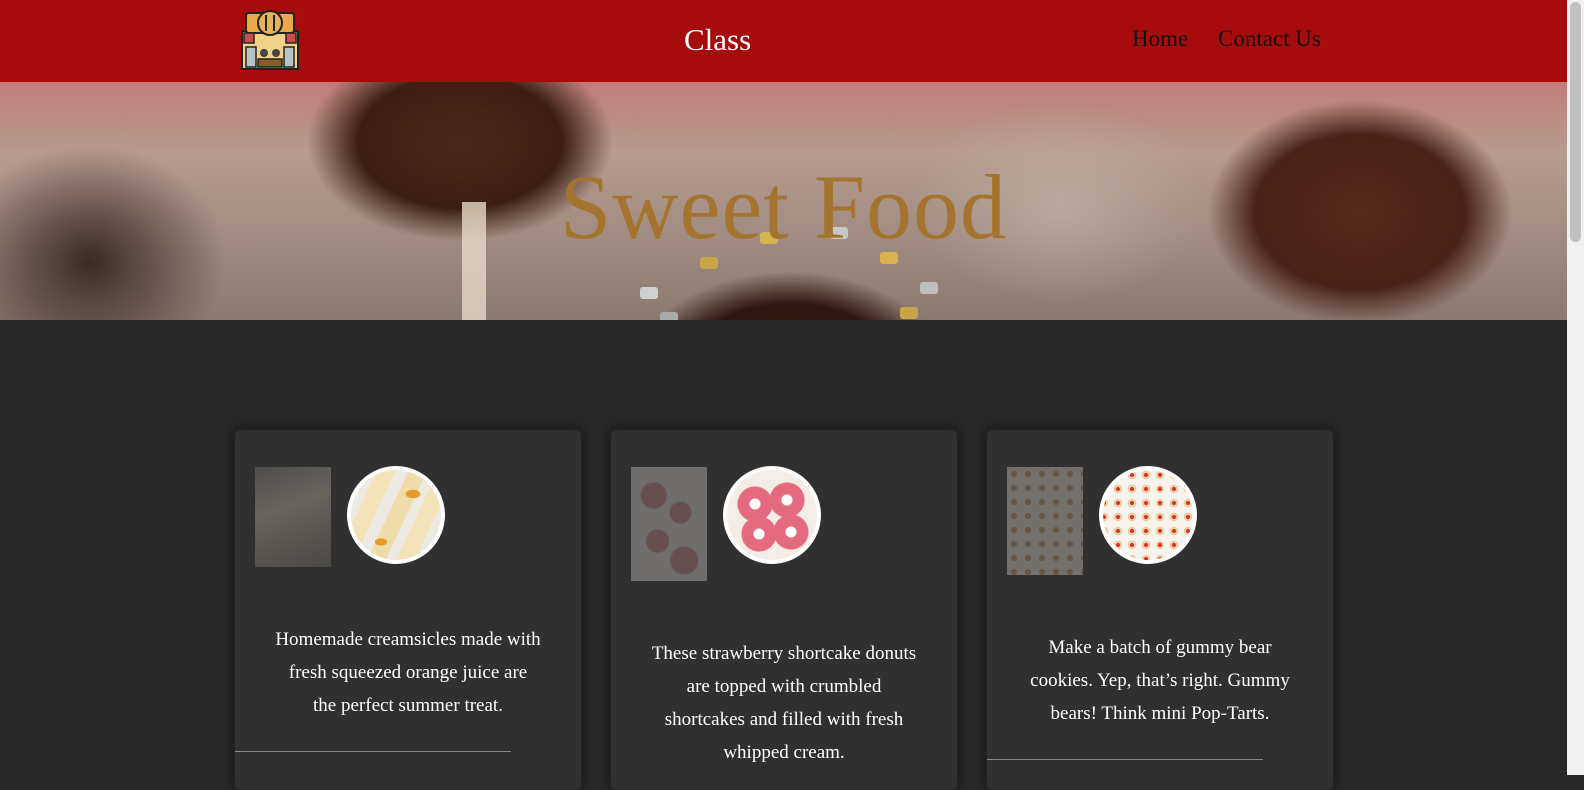  What do you see at coordinates (1575, 387) in the screenshot?
I see `page-scrollbar` at bounding box center [1575, 387].